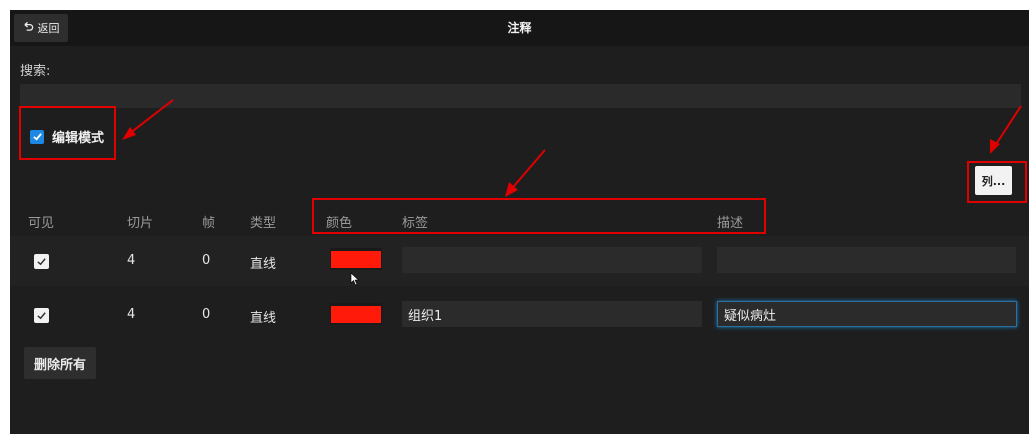 The height and width of the screenshot is (434, 1029). What do you see at coordinates (339, 223) in the screenshot?
I see `header-color: 颜色` at bounding box center [339, 223].